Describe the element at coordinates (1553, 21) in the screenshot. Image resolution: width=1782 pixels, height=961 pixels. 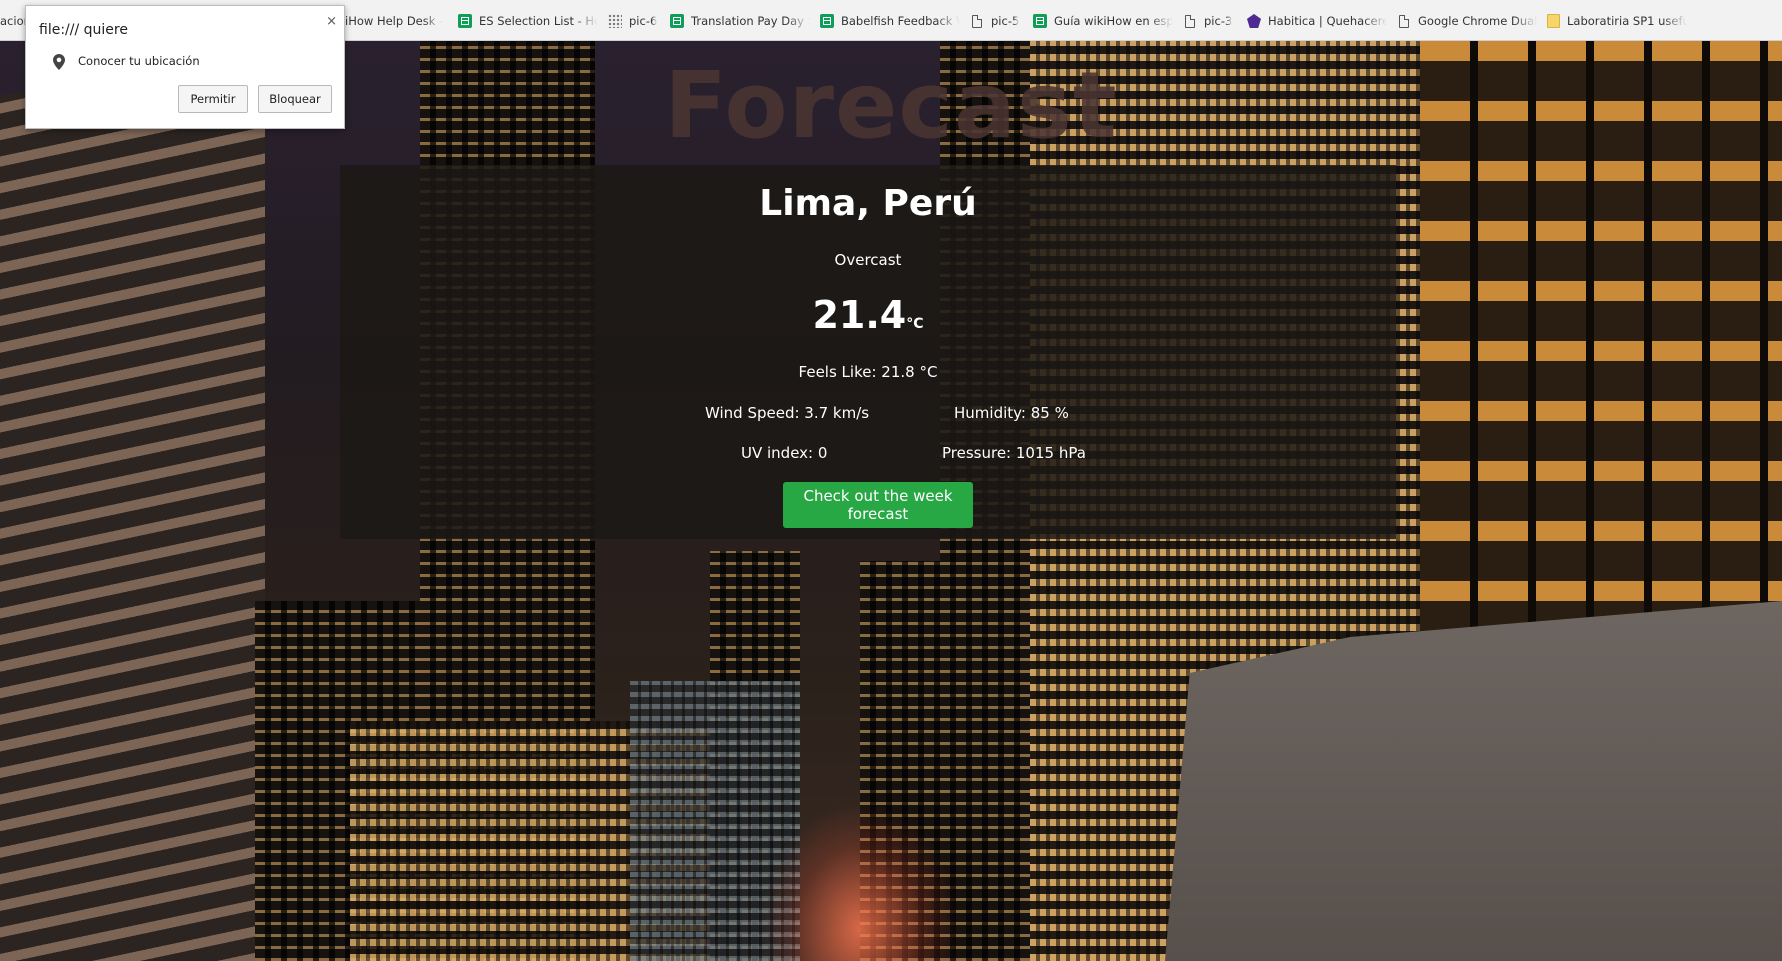
I see `folder-icon` at that location.